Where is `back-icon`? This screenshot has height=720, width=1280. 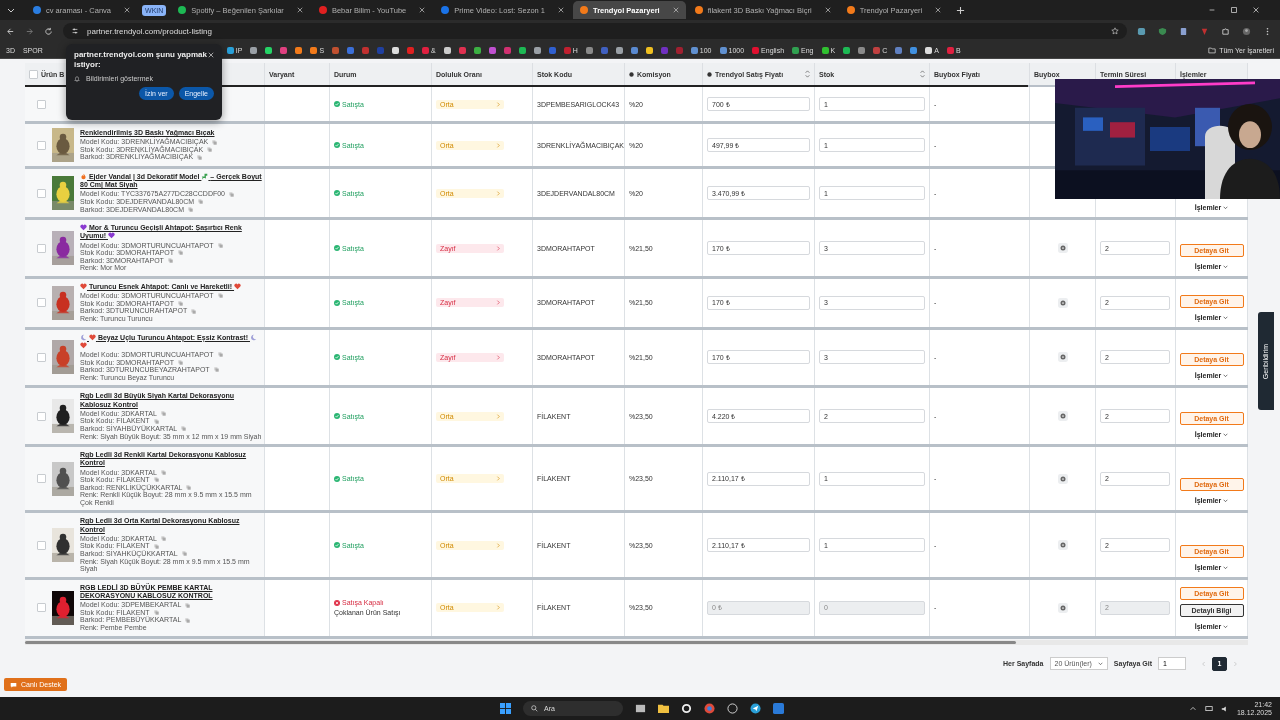
back-icon is located at coordinates (10, 31).